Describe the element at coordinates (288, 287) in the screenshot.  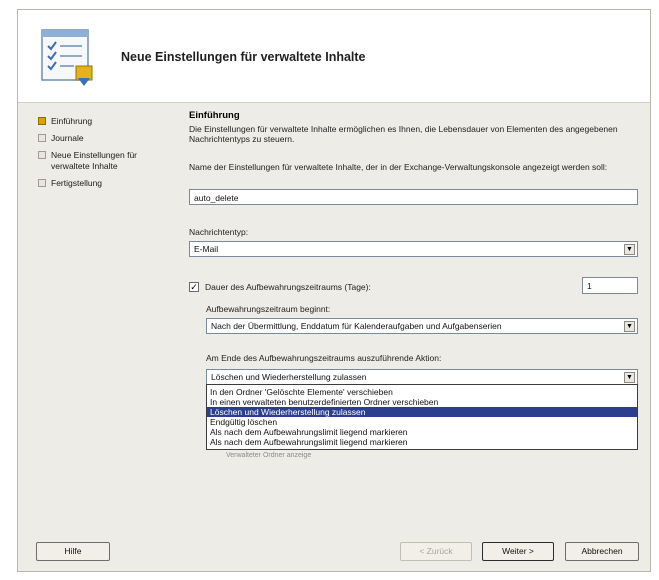
I see `retention-checkbox-label: Dauer des Aufbewahrungszeitraums (Tage):` at that location.